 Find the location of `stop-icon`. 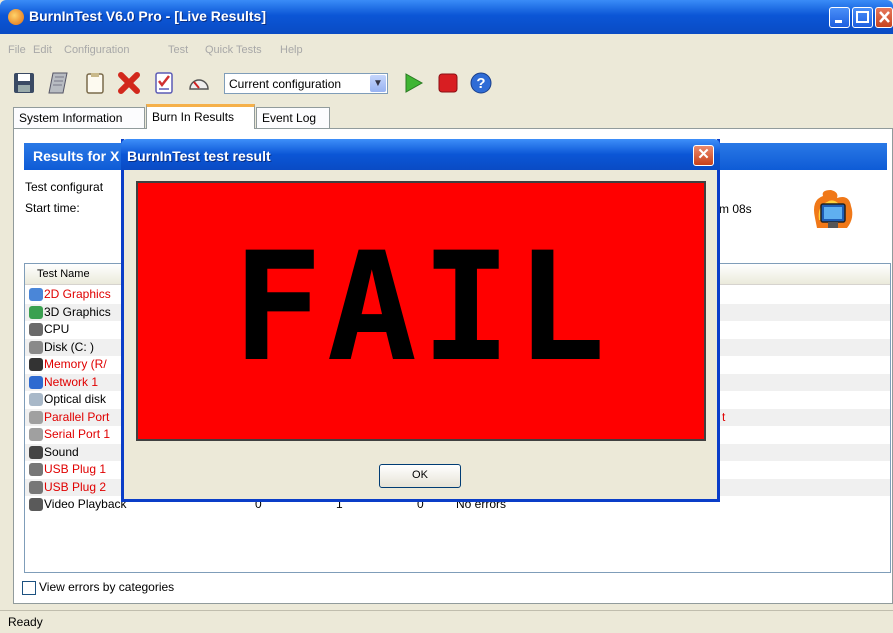

stop-icon is located at coordinates (448, 83).